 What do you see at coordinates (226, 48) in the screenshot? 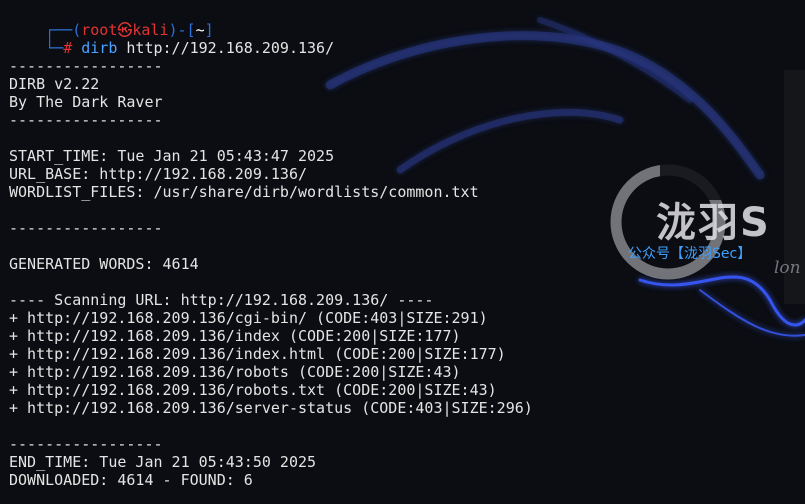
I see `command-argument: http://192.168.209.136/` at bounding box center [226, 48].